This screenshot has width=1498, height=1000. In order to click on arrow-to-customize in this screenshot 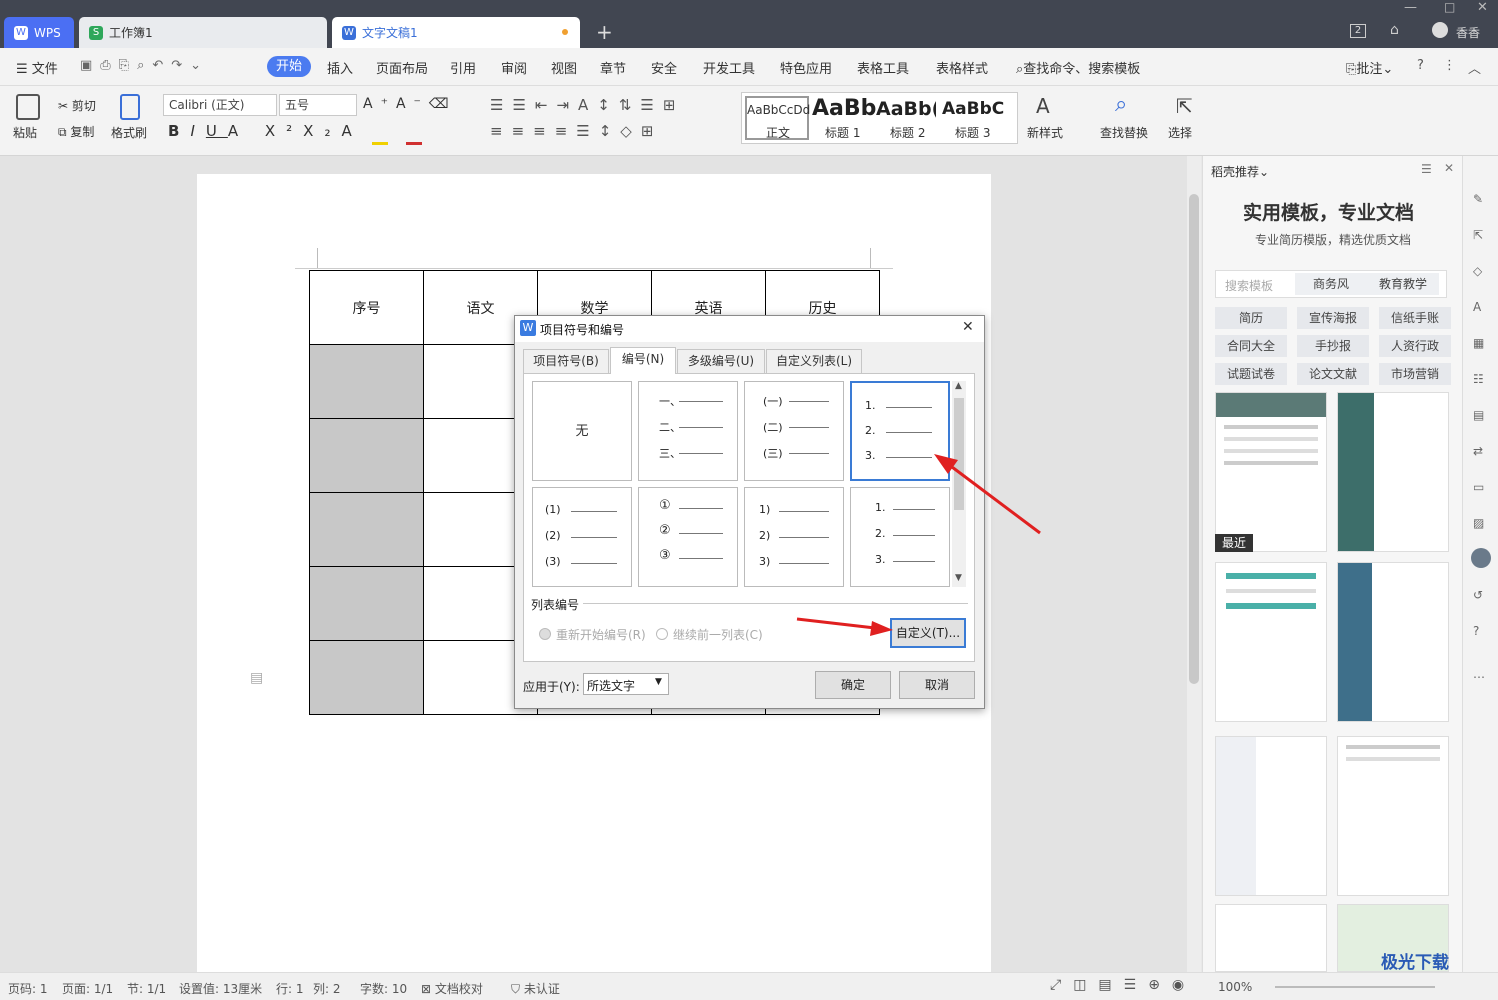, I will do `click(836, 623)`.